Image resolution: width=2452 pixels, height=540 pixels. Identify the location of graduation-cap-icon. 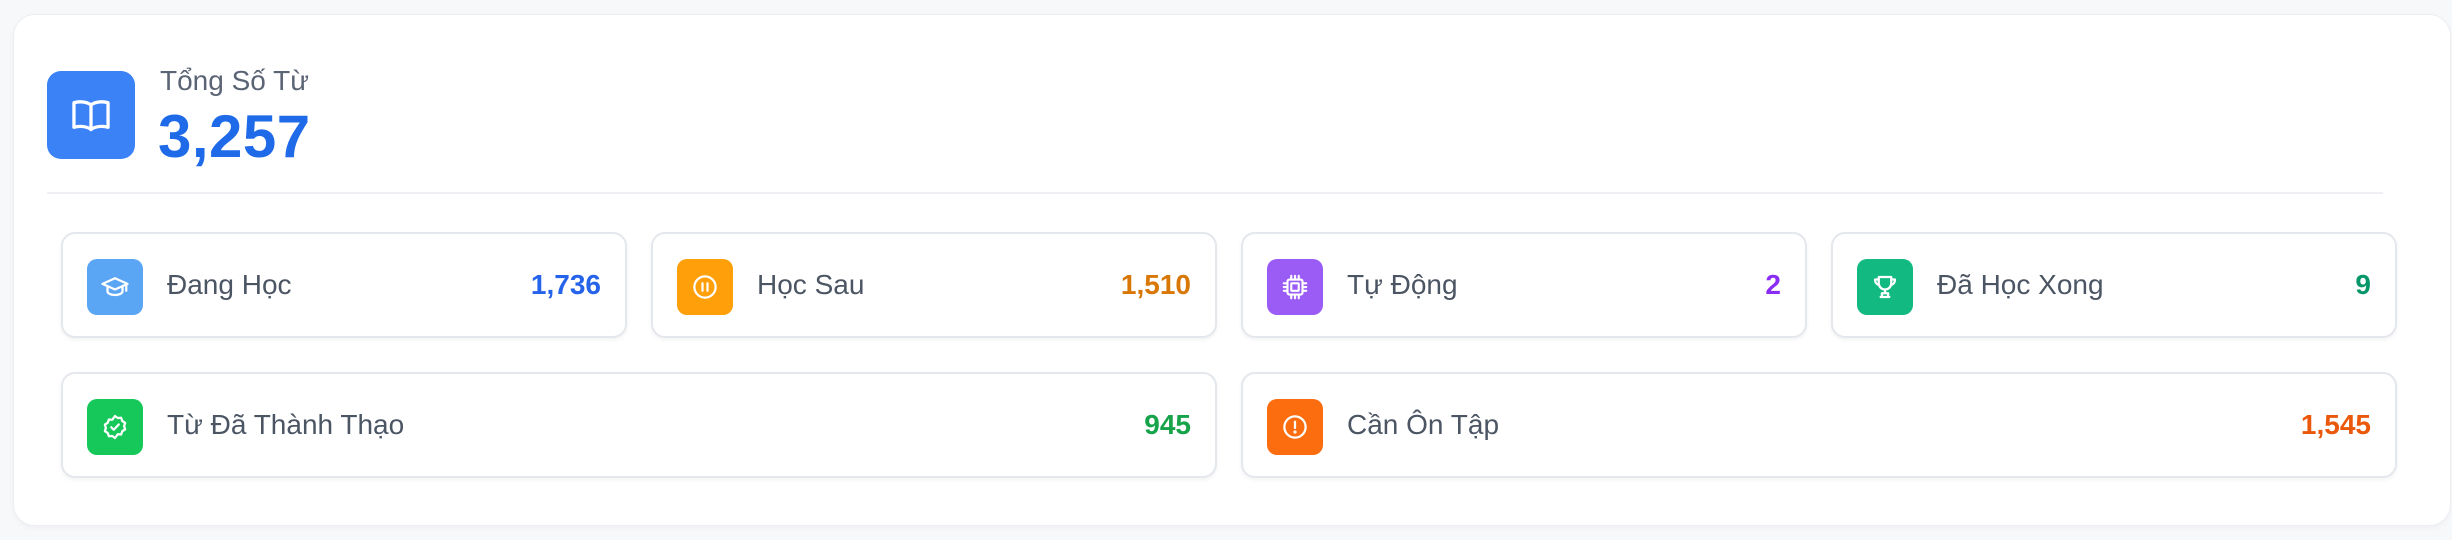
(115, 287).